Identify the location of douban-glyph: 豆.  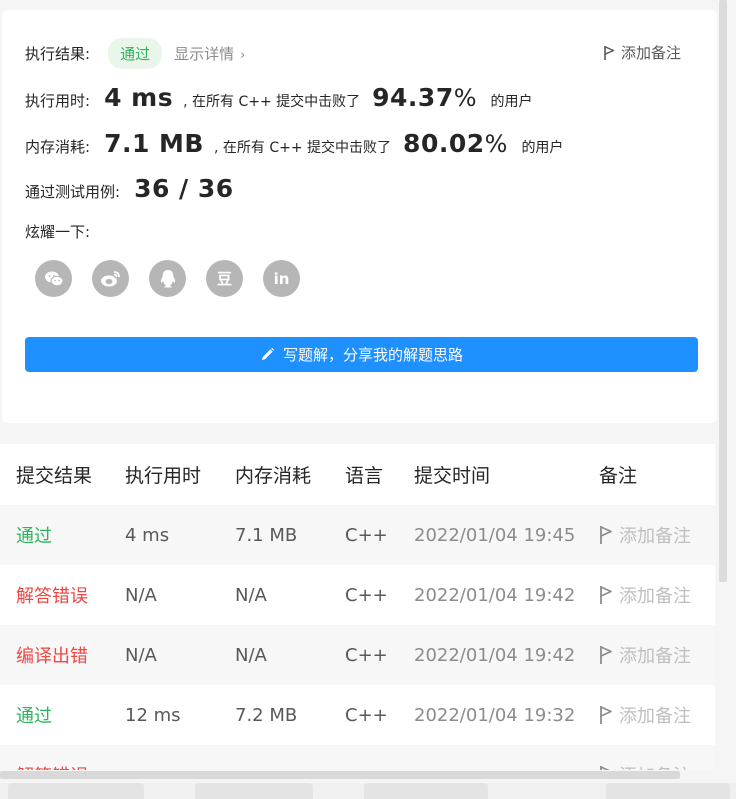
(224, 279).